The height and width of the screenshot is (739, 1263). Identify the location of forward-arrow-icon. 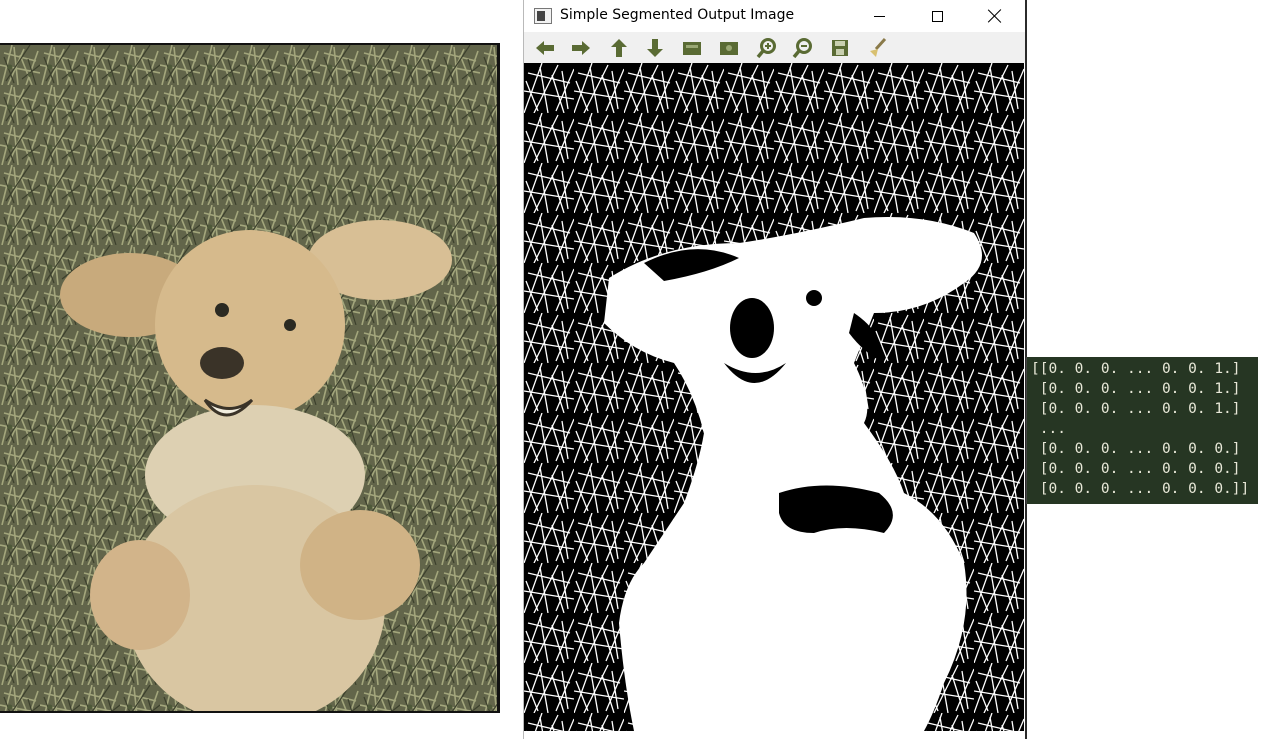
(581, 48).